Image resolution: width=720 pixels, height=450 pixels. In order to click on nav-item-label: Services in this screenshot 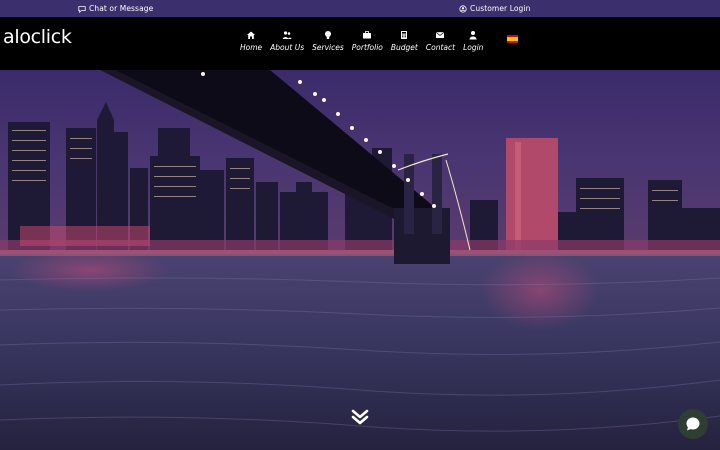, I will do `click(328, 47)`.